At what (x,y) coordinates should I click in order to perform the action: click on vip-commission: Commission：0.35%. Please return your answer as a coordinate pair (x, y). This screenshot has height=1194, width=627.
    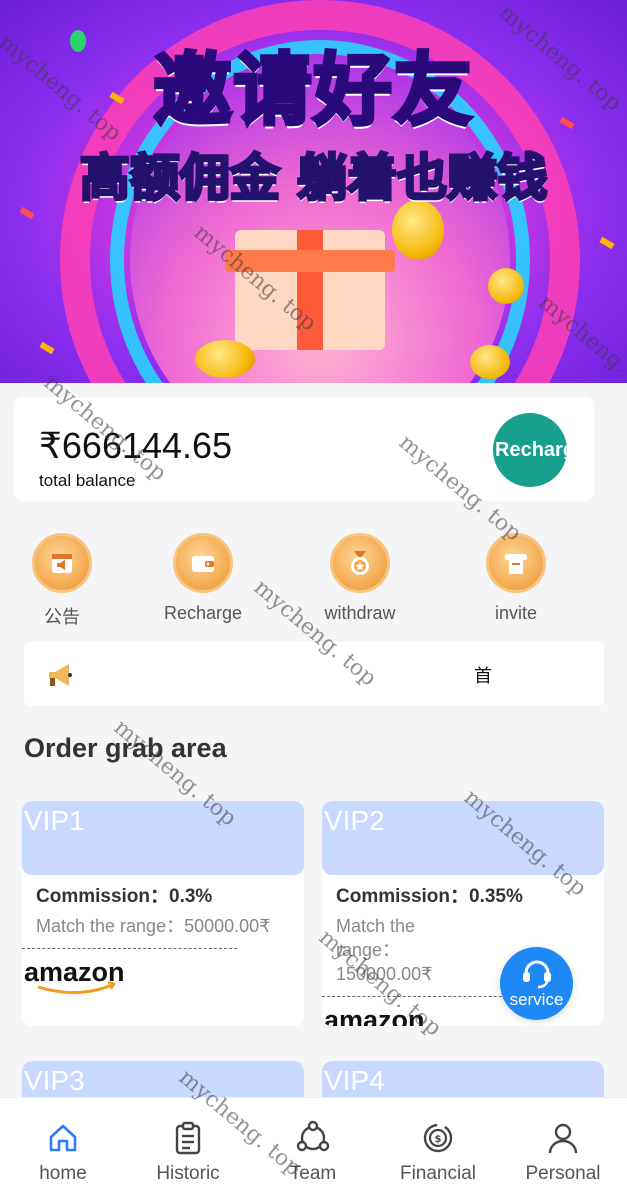
    Looking at the image, I should click on (429, 896).